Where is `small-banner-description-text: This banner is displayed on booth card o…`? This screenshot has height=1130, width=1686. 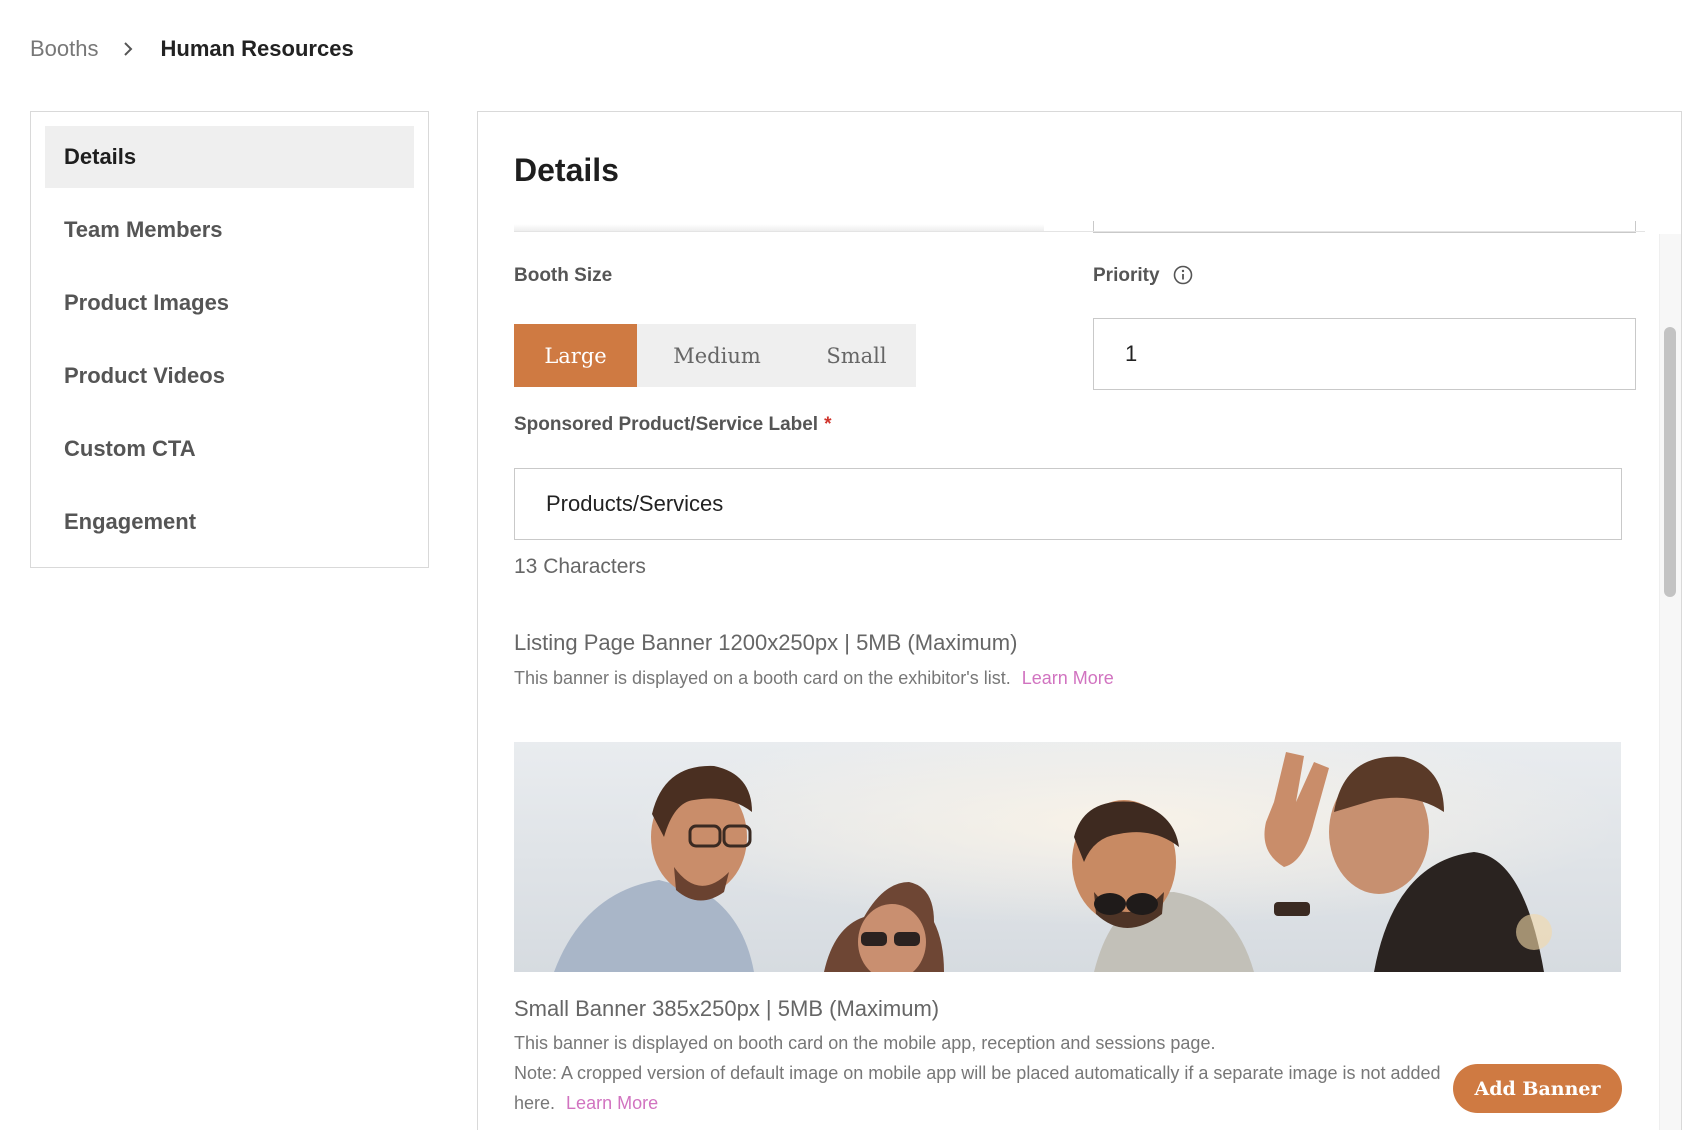
small-banner-description-text: This banner is displayed on booth card o… is located at coordinates (865, 1043).